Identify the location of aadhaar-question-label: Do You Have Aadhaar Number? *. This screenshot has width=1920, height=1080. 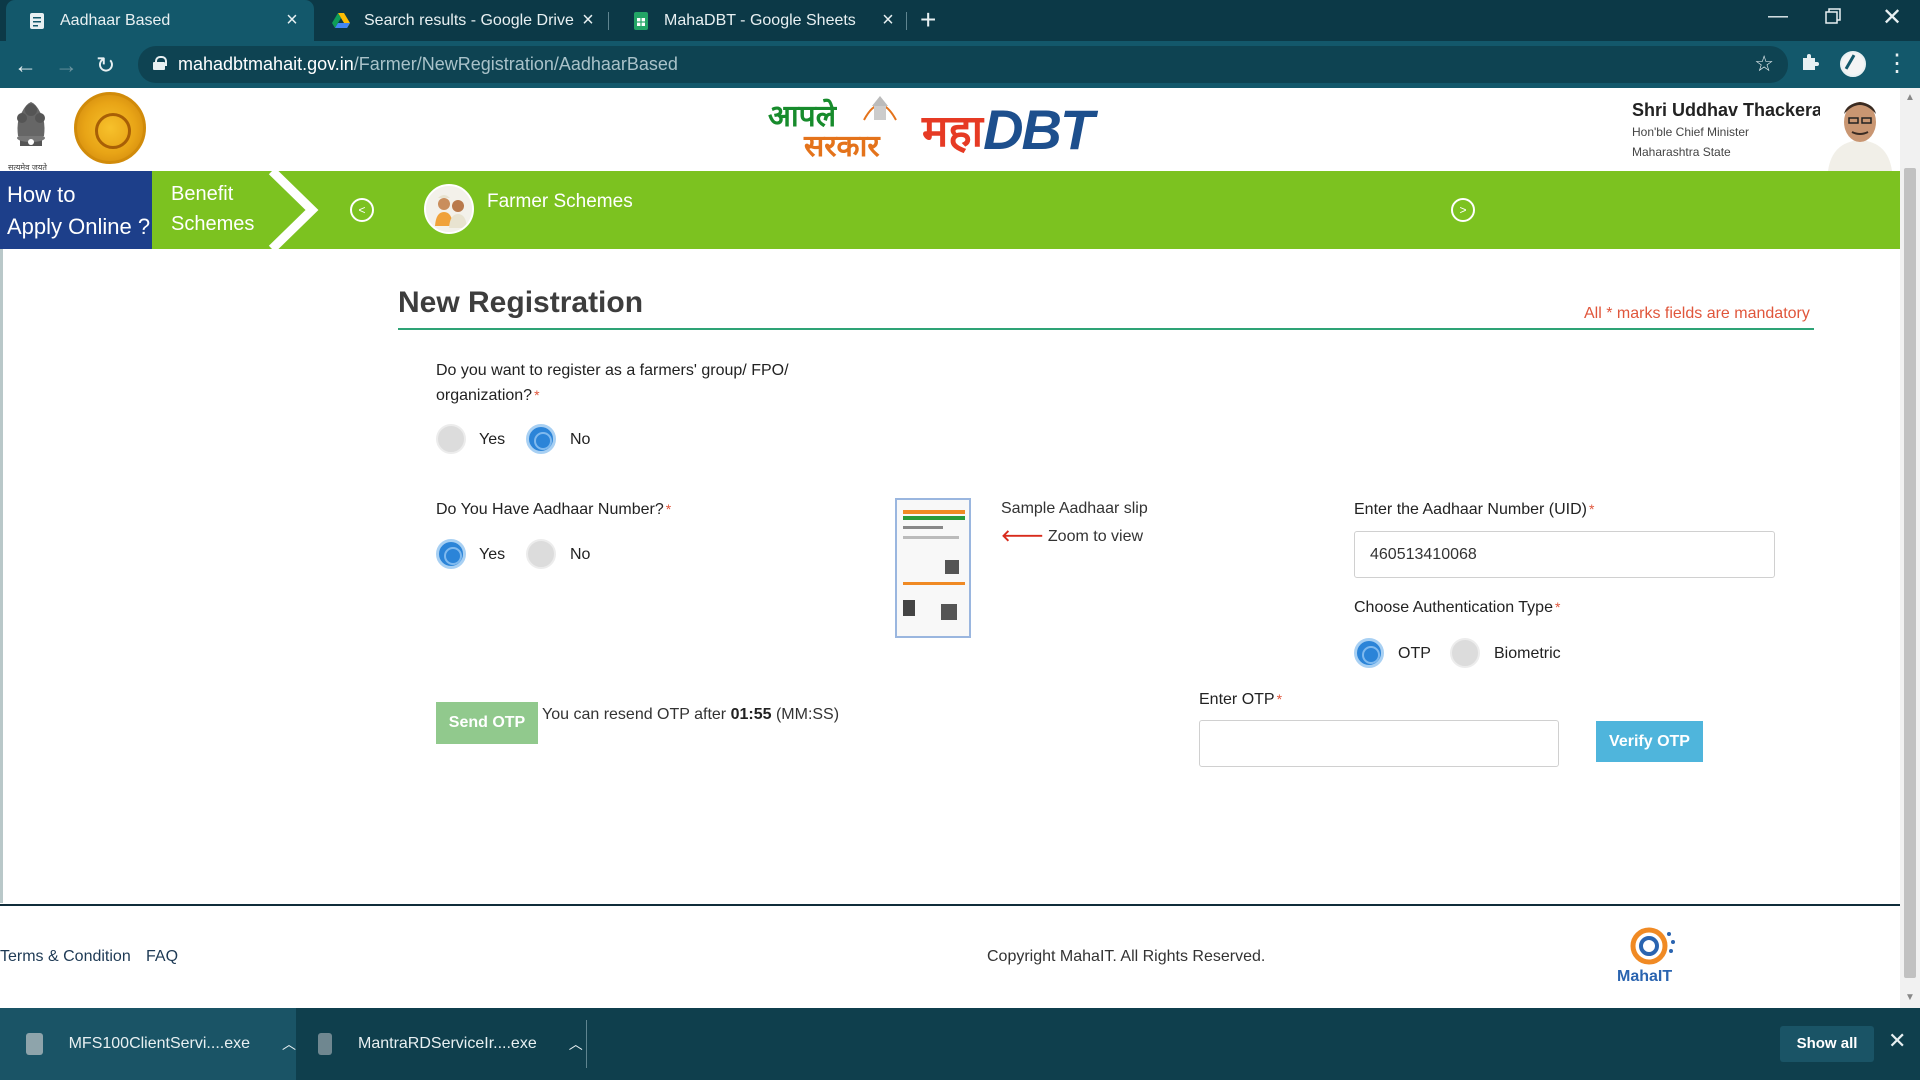
(553, 509).